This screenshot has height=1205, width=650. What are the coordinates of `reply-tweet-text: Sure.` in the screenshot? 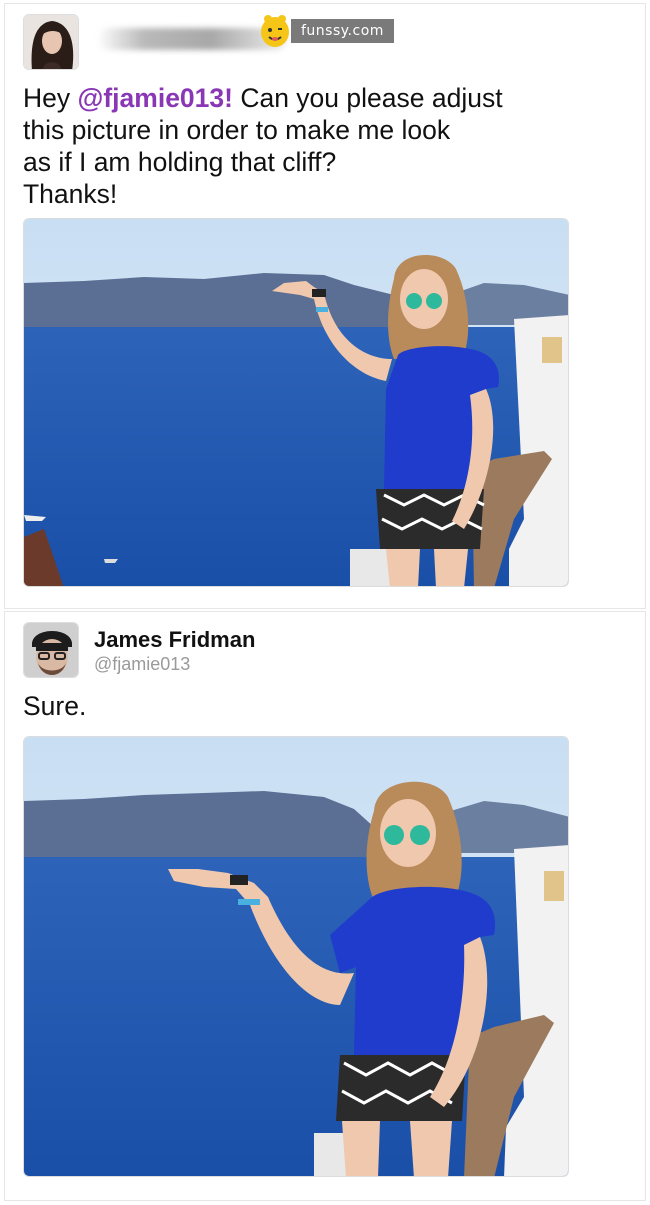 It's located at (55, 706).